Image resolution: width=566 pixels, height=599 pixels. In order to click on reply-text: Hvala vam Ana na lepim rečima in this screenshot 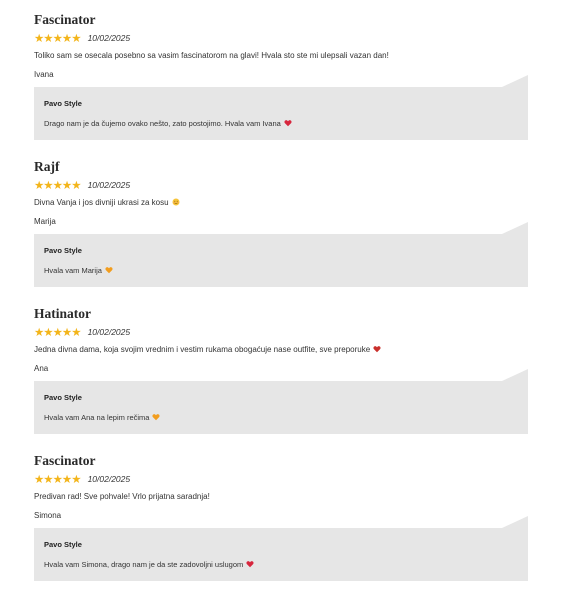, I will do `click(102, 417)`.